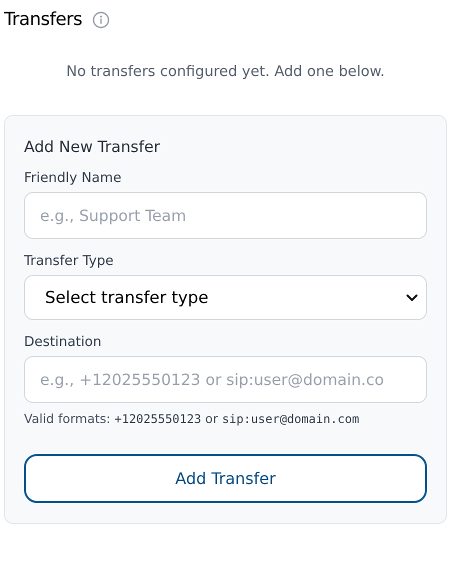  I want to click on empty-message: No transfers configured yet. Add one below., so click(225, 72).